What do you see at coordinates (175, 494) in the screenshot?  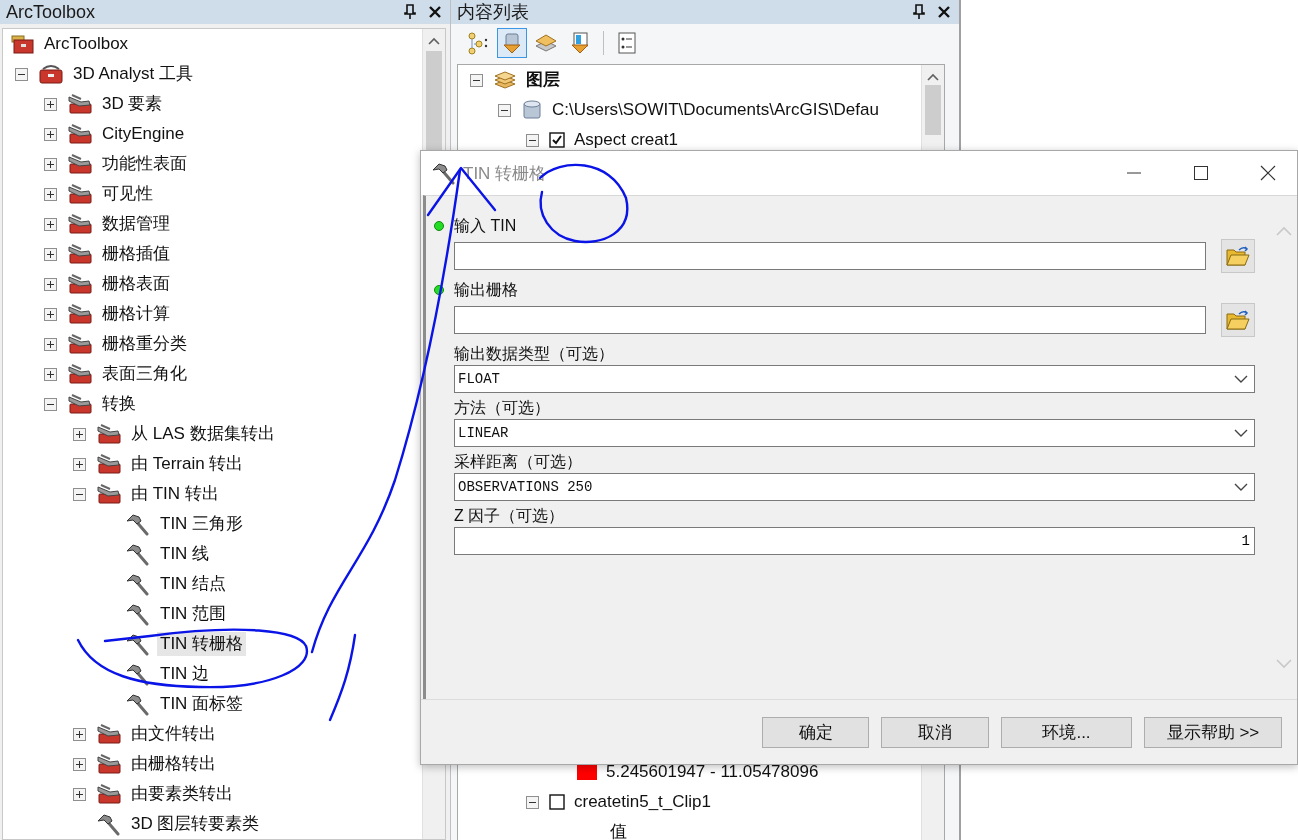 I see `tree-item: 由 TIN 转出` at bounding box center [175, 494].